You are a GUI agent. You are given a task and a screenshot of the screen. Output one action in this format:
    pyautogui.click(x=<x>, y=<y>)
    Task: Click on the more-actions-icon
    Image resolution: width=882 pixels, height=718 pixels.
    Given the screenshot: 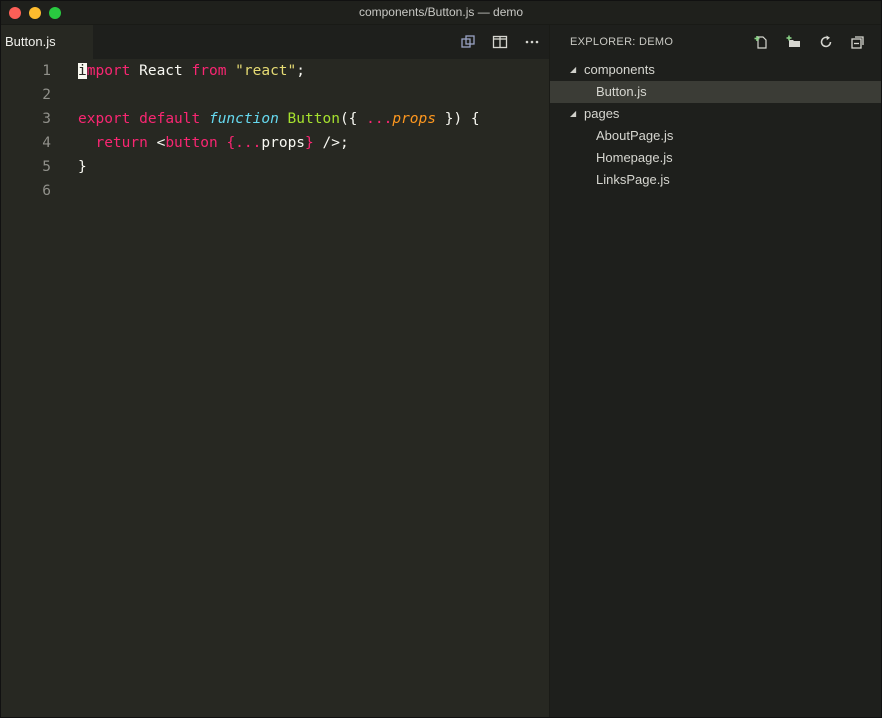 What is the action you would take?
    pyautogui.click(x=532, y=42)
    